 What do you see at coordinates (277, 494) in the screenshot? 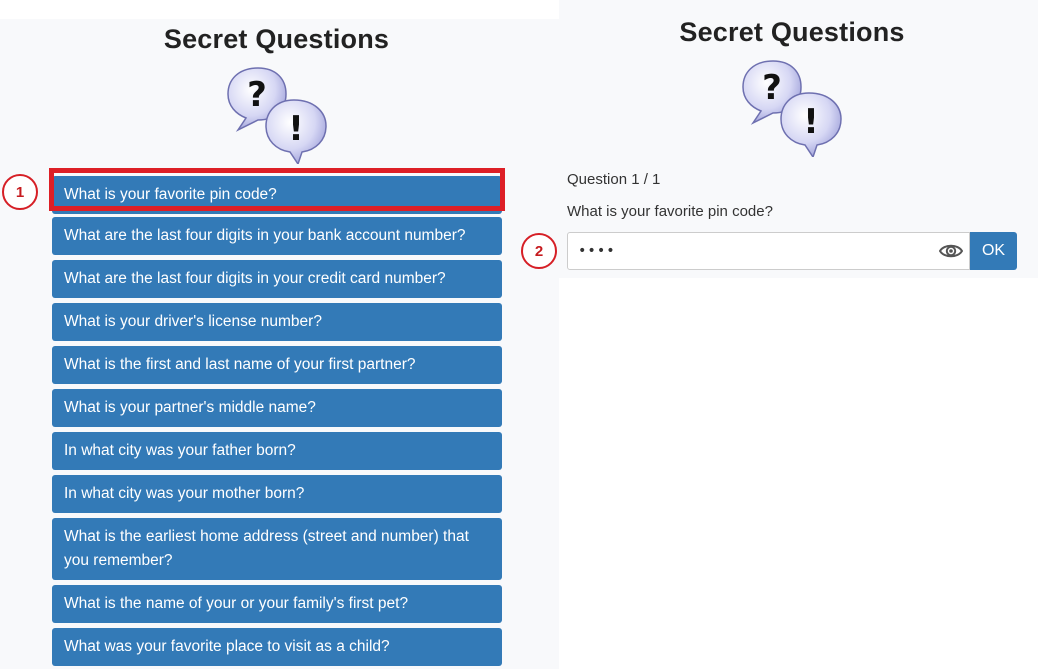
I see `question-button-mother-city: In what city was your mother born?` at bounding box center [277, 494].